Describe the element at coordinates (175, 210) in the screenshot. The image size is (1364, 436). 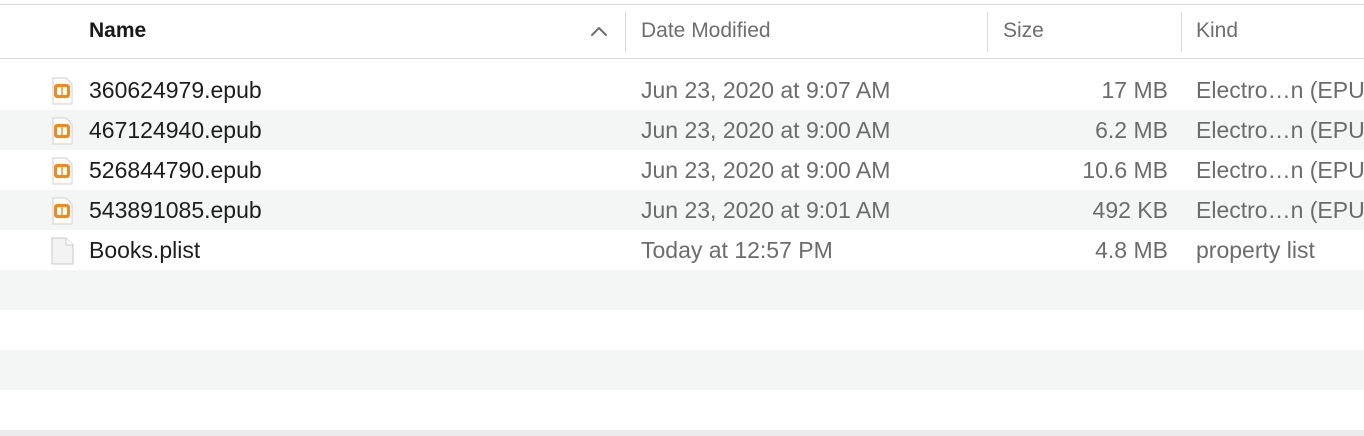
I see `file-name: 543891085.epub` at that location.